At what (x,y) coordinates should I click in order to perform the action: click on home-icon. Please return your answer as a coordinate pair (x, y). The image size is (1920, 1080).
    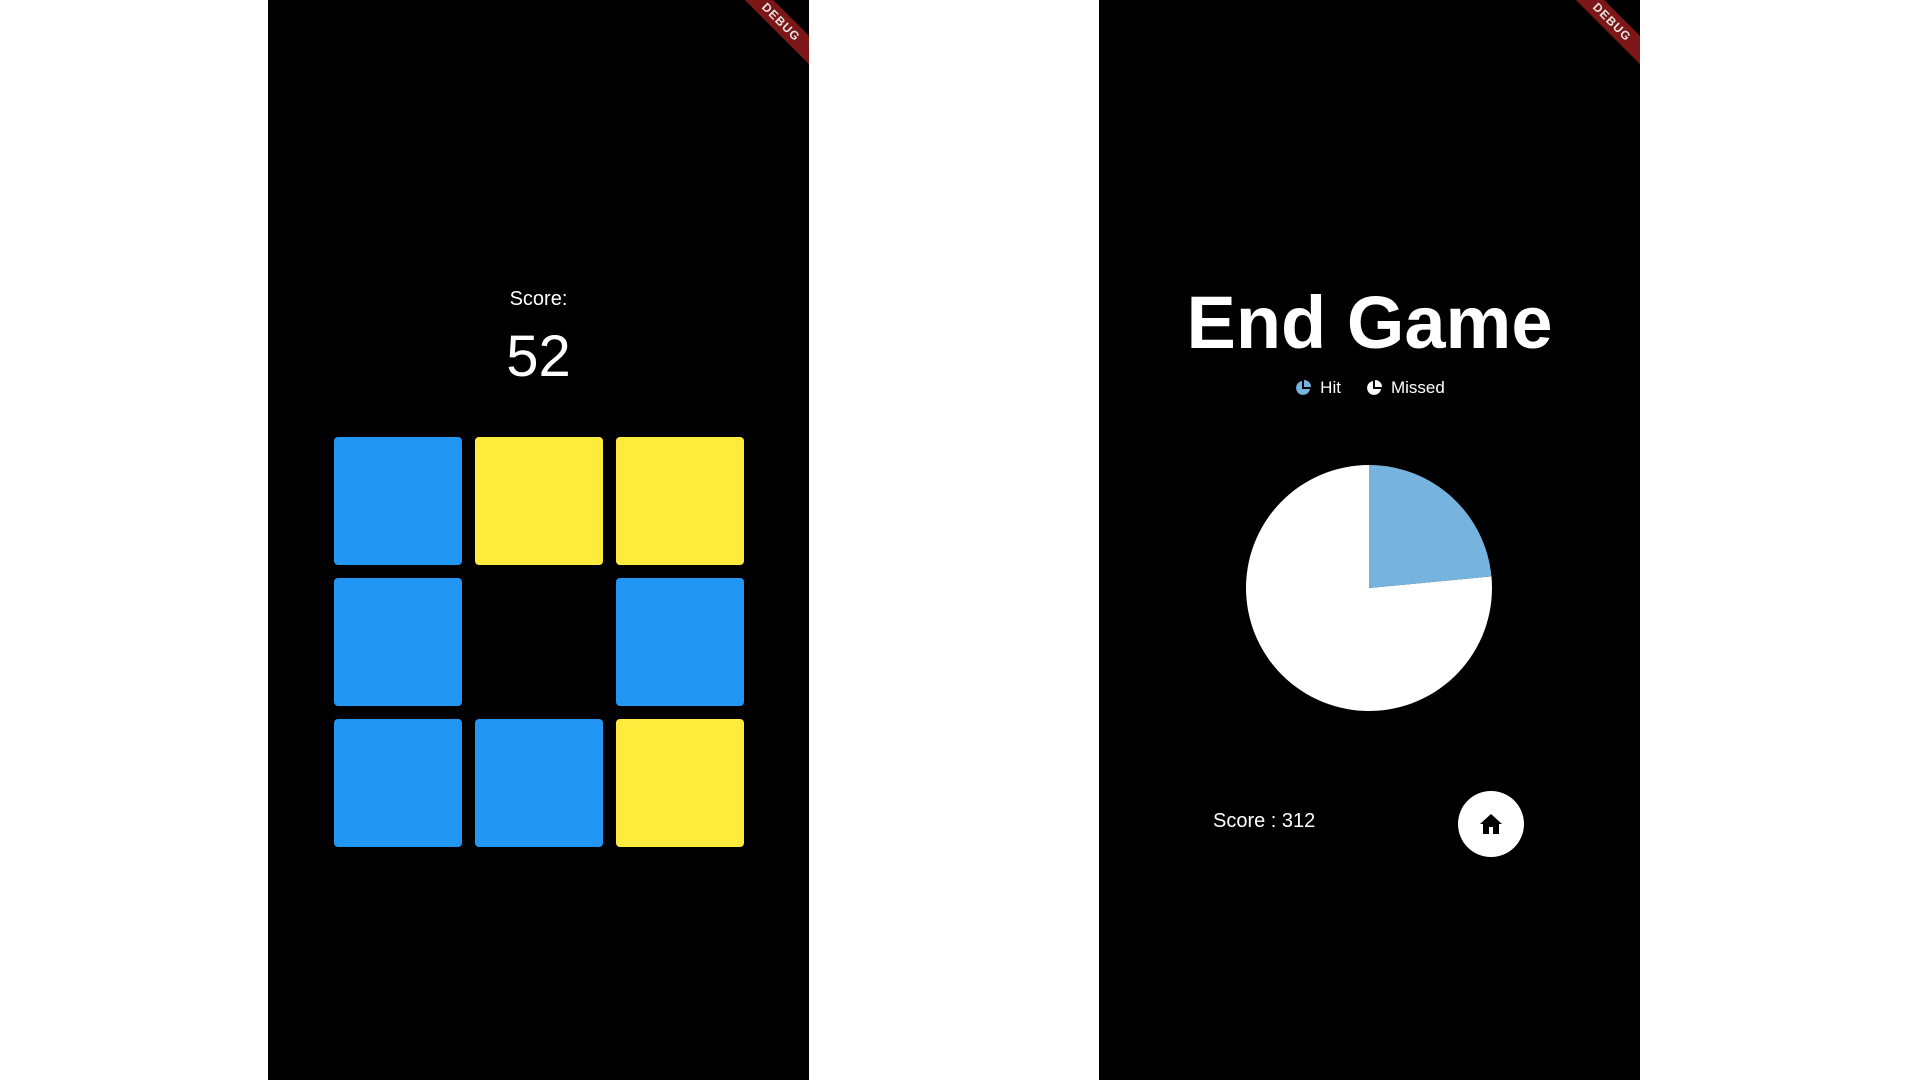
    Looking at the image, I should click on (1491, 824).